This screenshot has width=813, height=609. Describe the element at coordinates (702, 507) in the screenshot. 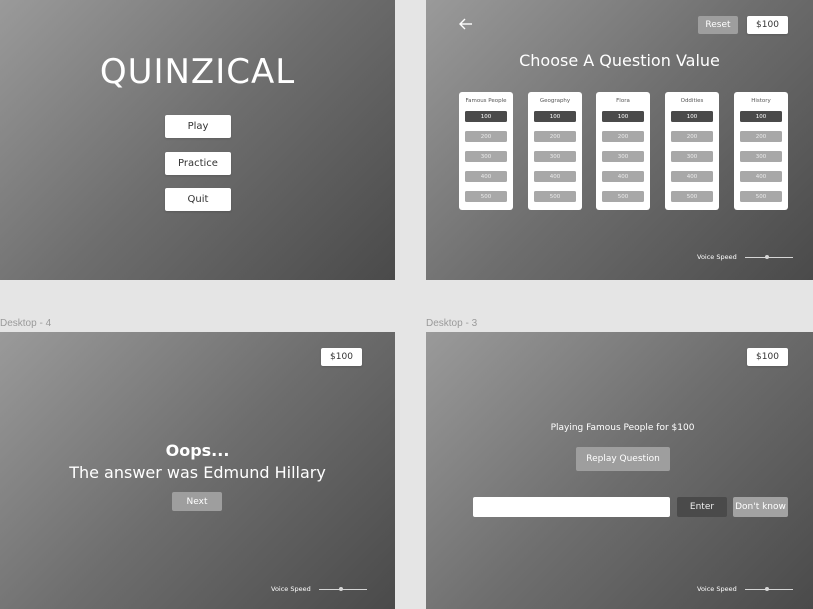

I see `enter-button: Enter` at that location.